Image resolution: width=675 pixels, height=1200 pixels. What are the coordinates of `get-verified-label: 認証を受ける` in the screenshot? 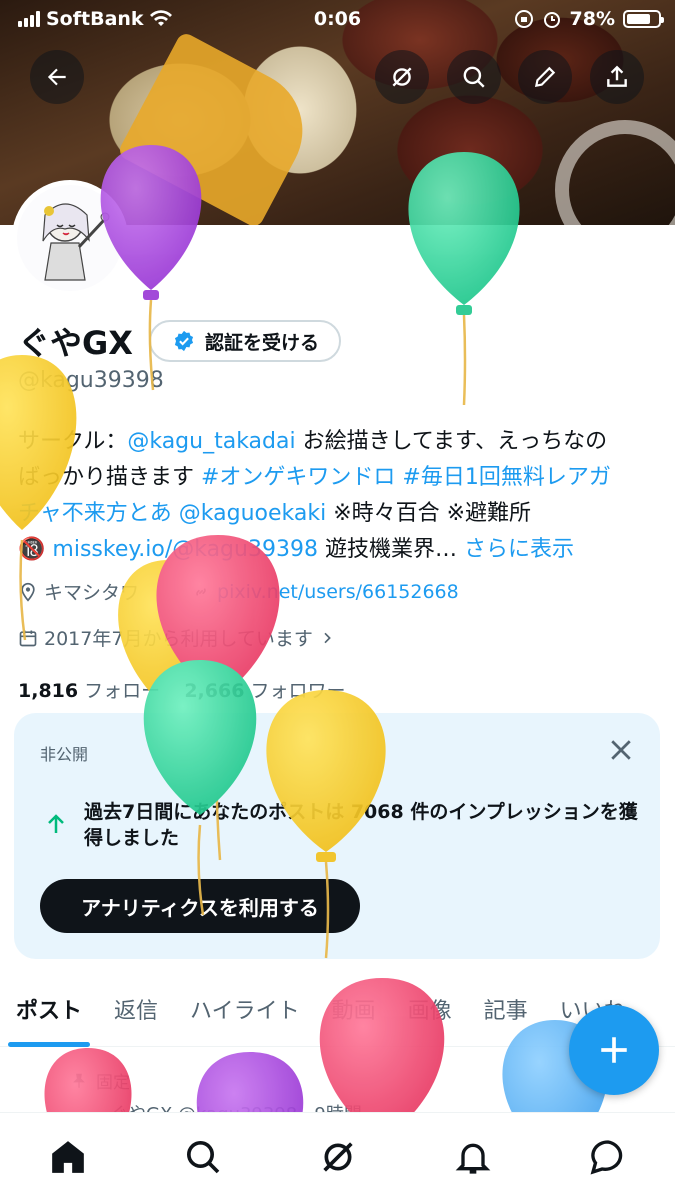 It's located at (261, 342).